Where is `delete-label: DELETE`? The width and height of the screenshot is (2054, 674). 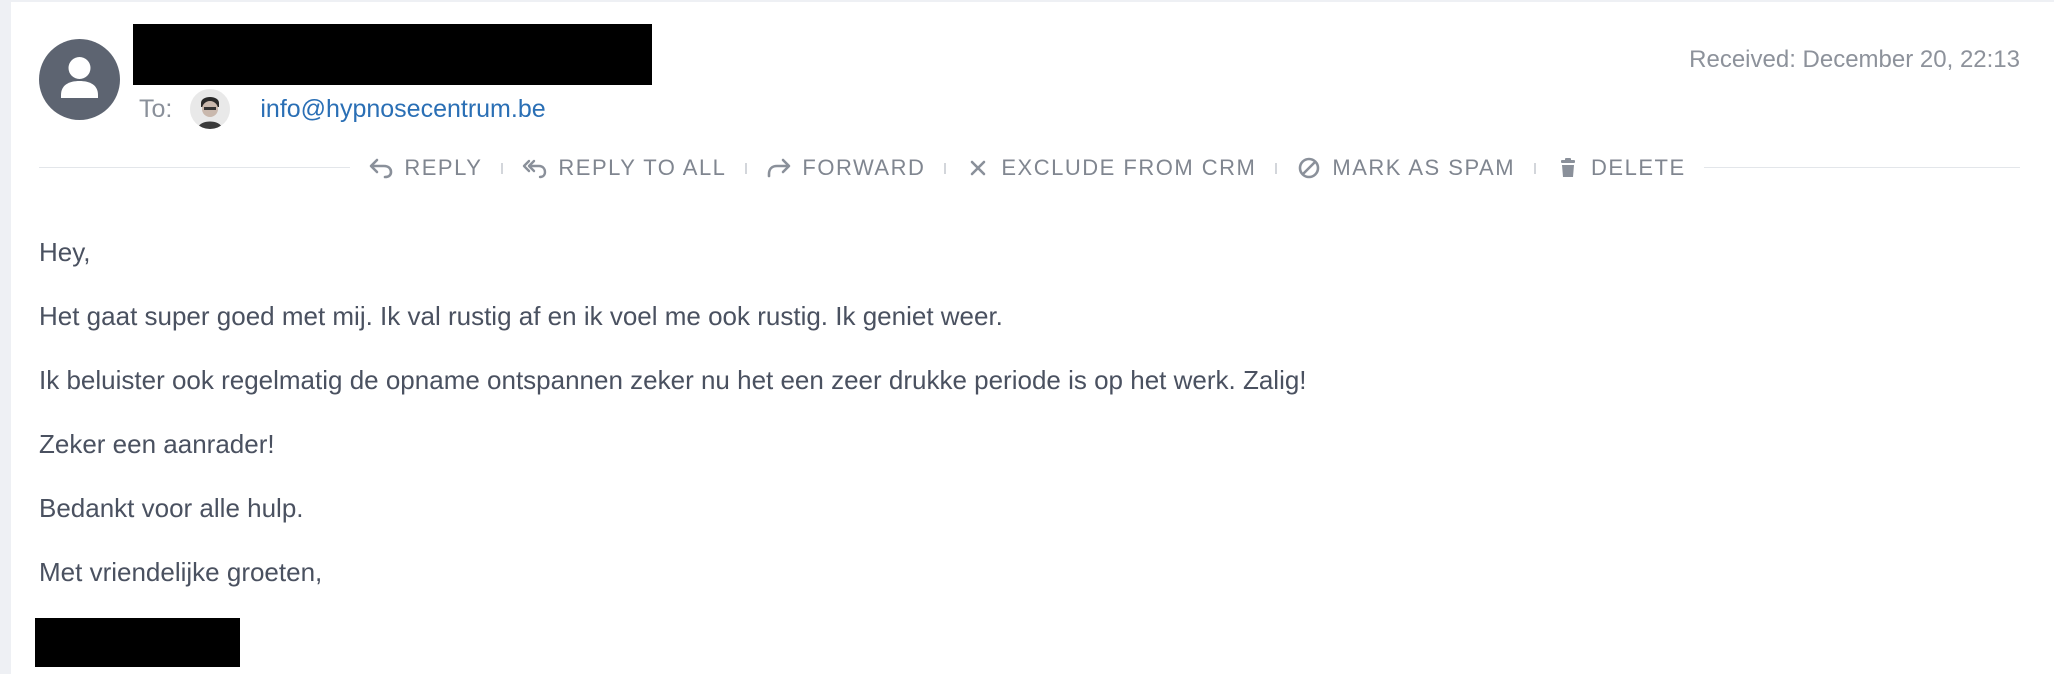
delete-label: DELETE is located at coordinates (1638, 167).